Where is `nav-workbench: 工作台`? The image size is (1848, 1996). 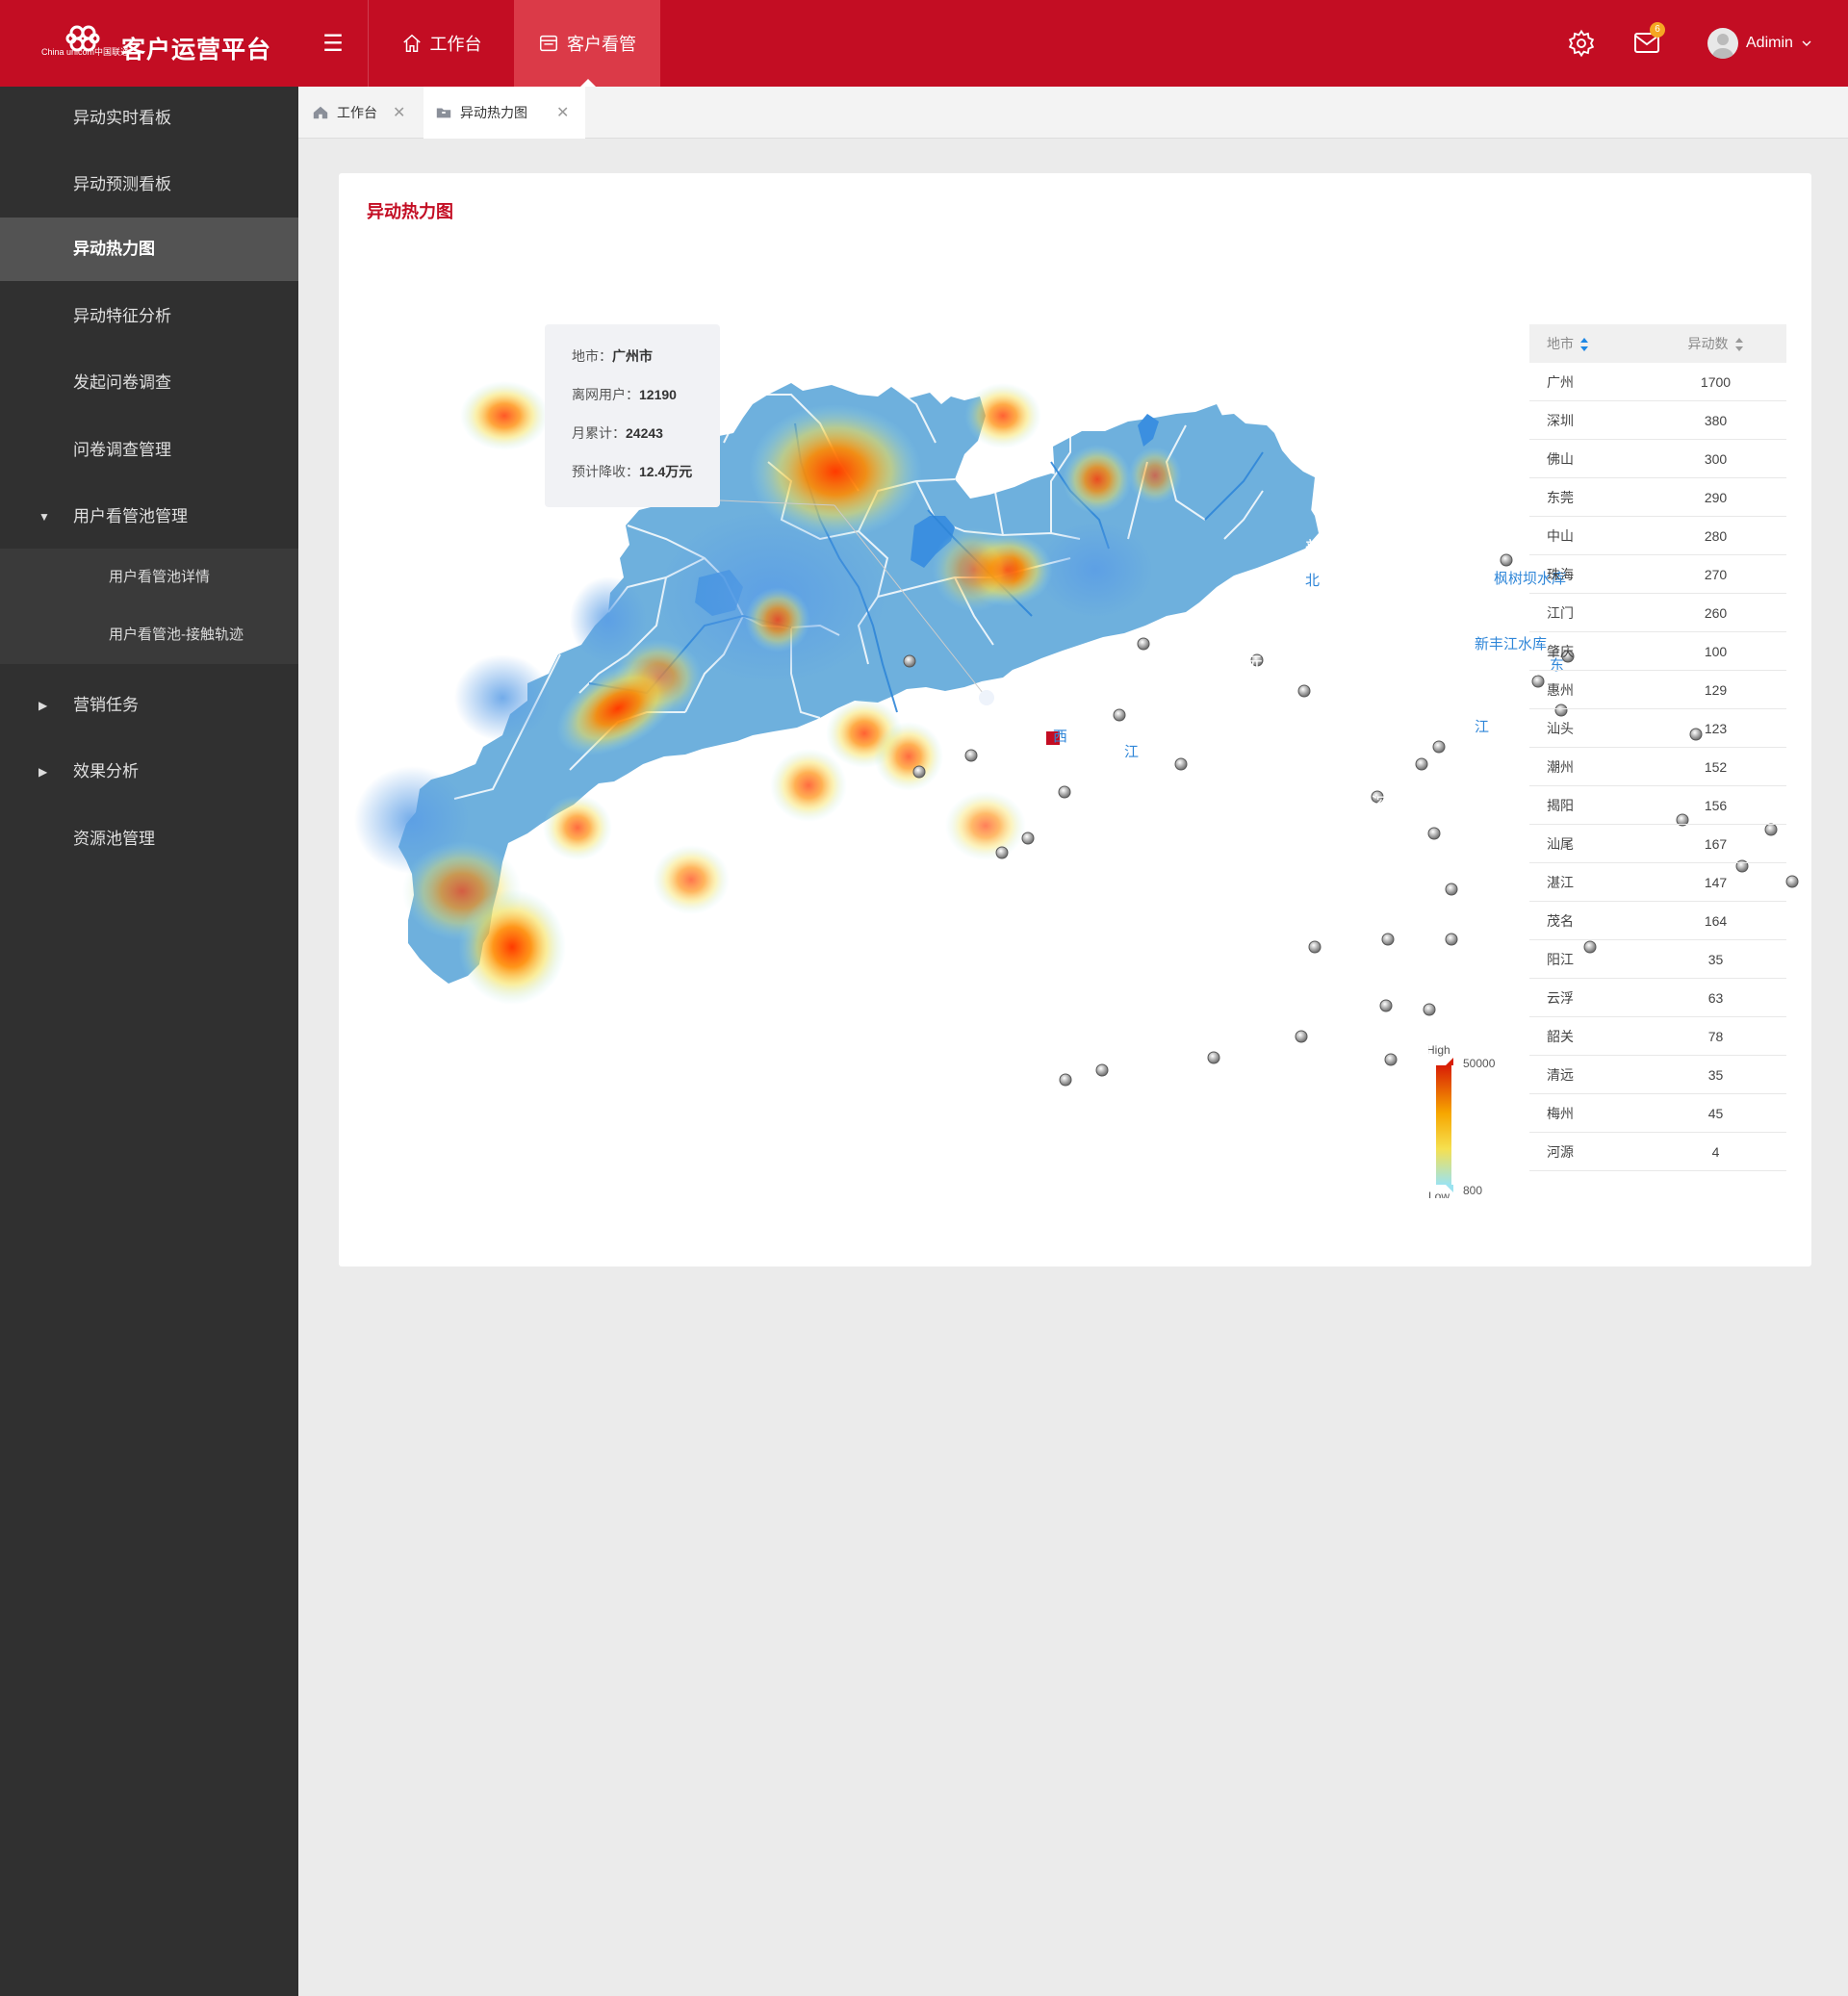
nav-workbench: 工作台 is located at coordinates (441, 43).